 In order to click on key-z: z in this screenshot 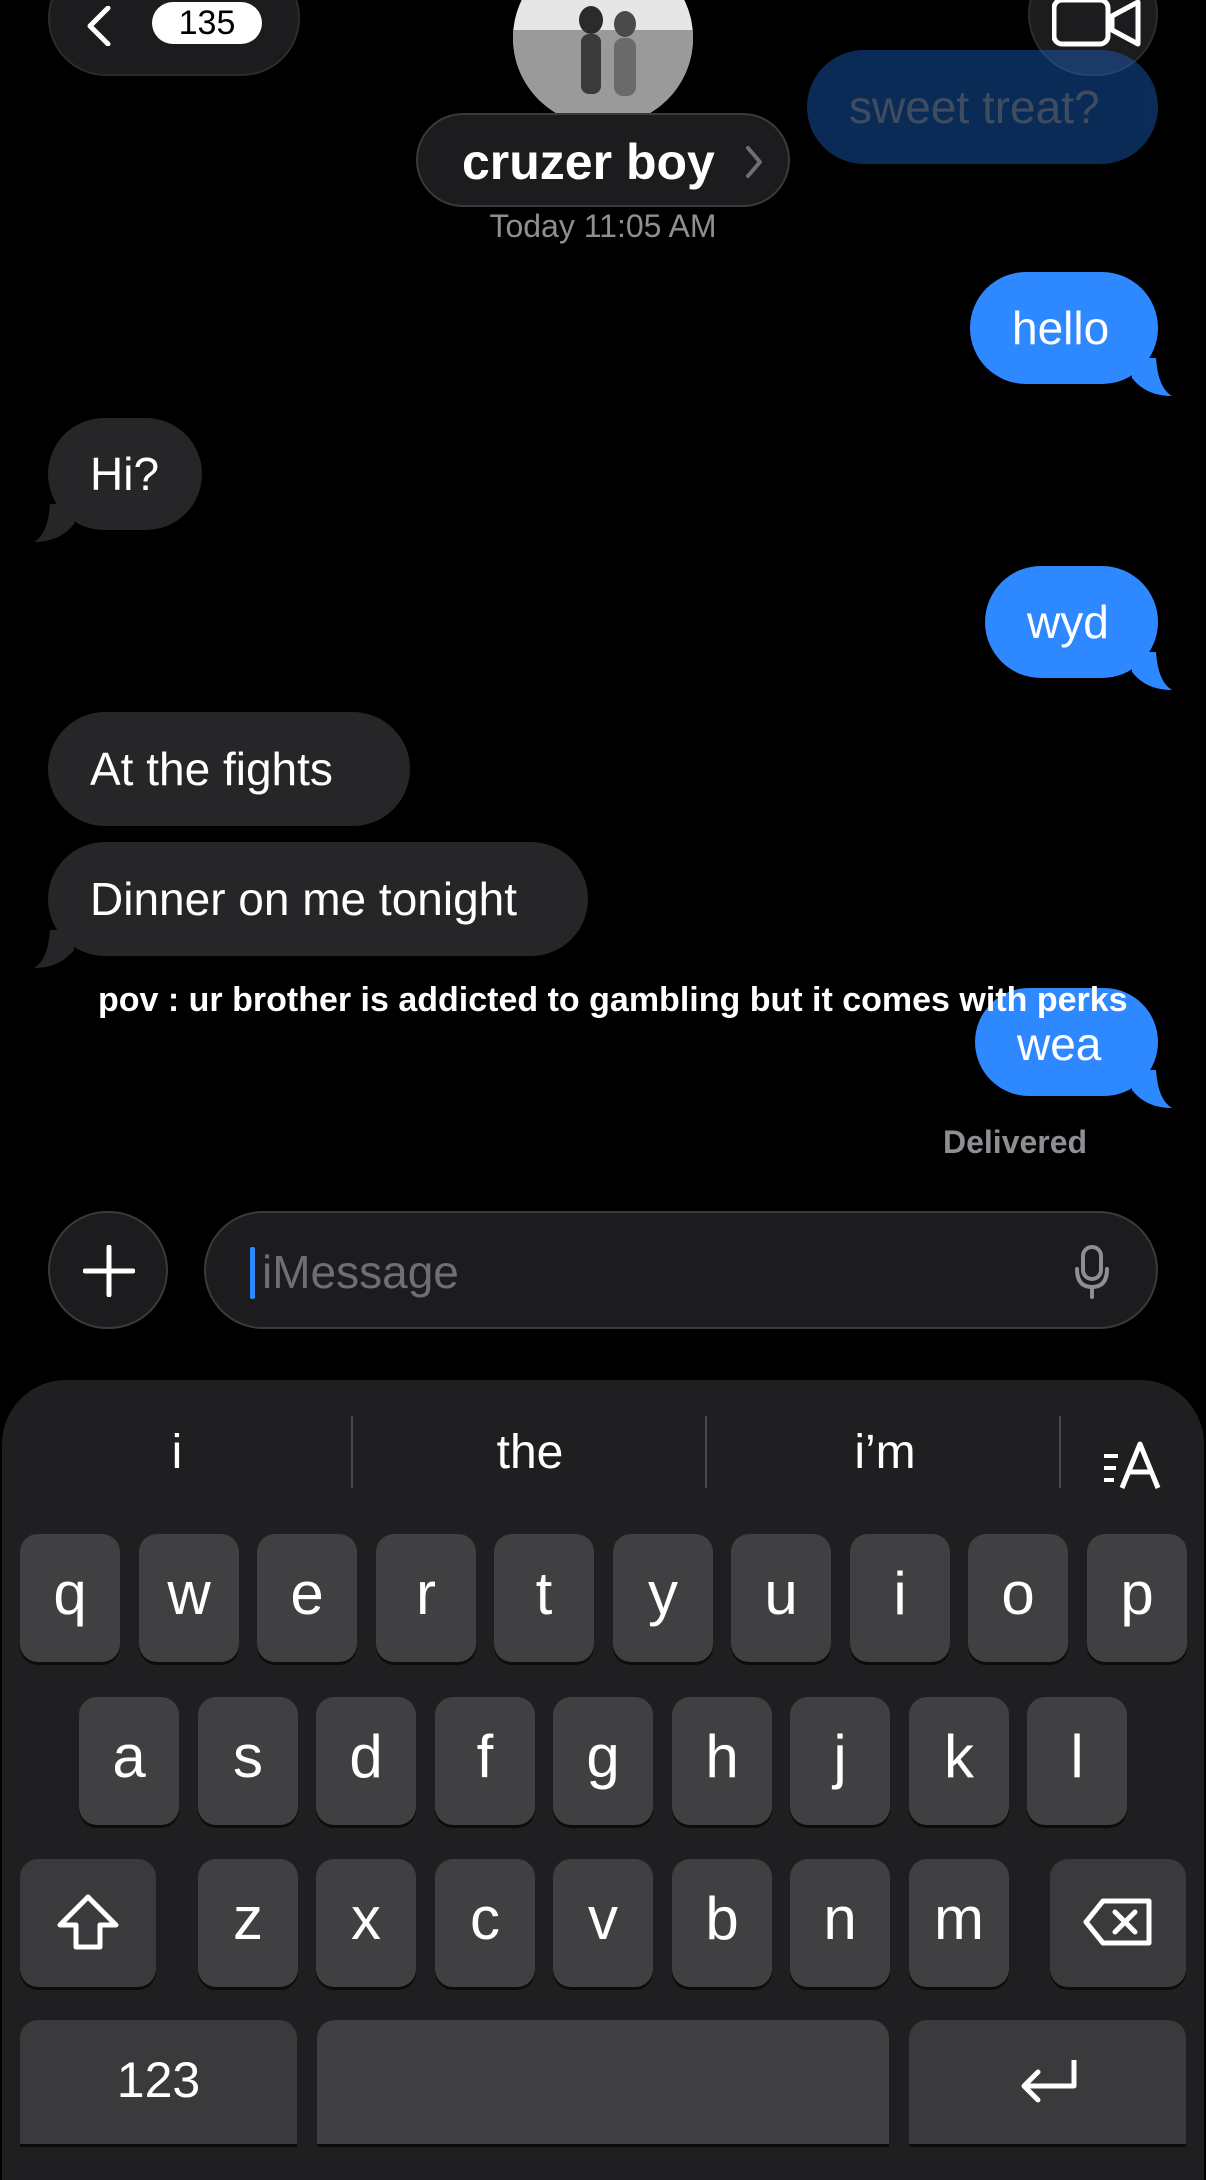, I will do `click(248, 1923)`.